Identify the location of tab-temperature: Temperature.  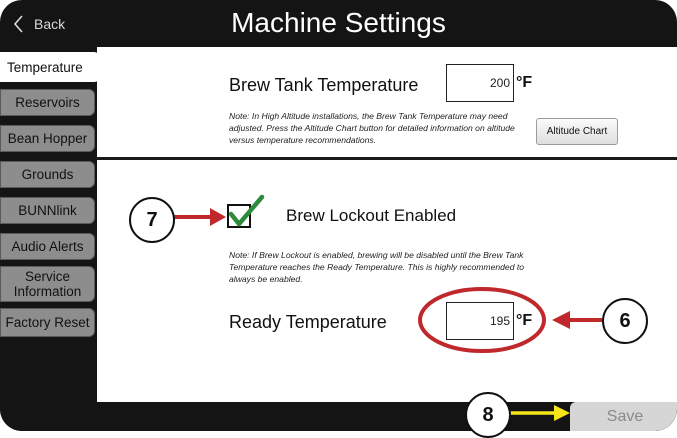
(50, 67).